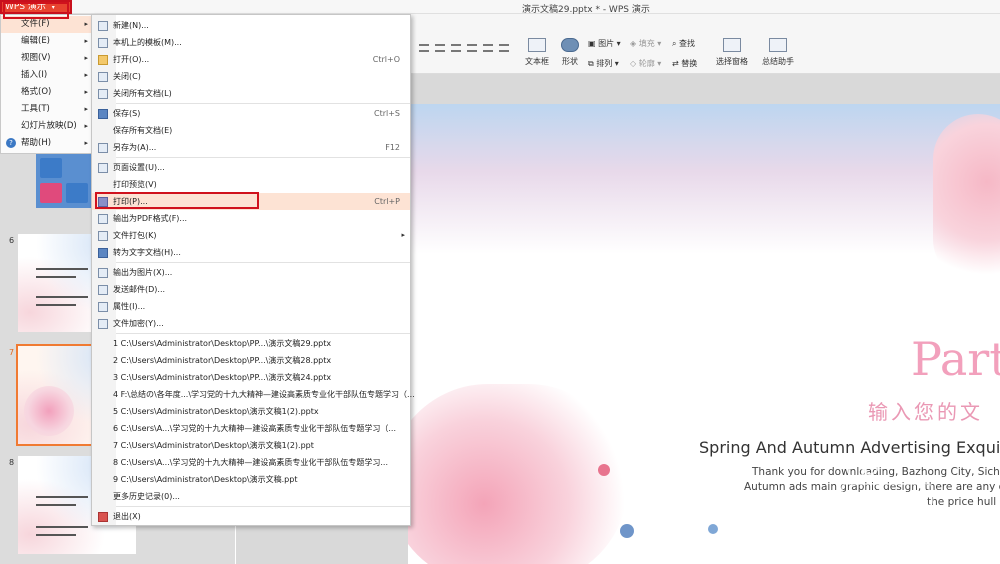  Describe the element at coordinates (251, 184) in the screenshot. I see `menu-item-print-preview: 打印预览(V)` at that location.